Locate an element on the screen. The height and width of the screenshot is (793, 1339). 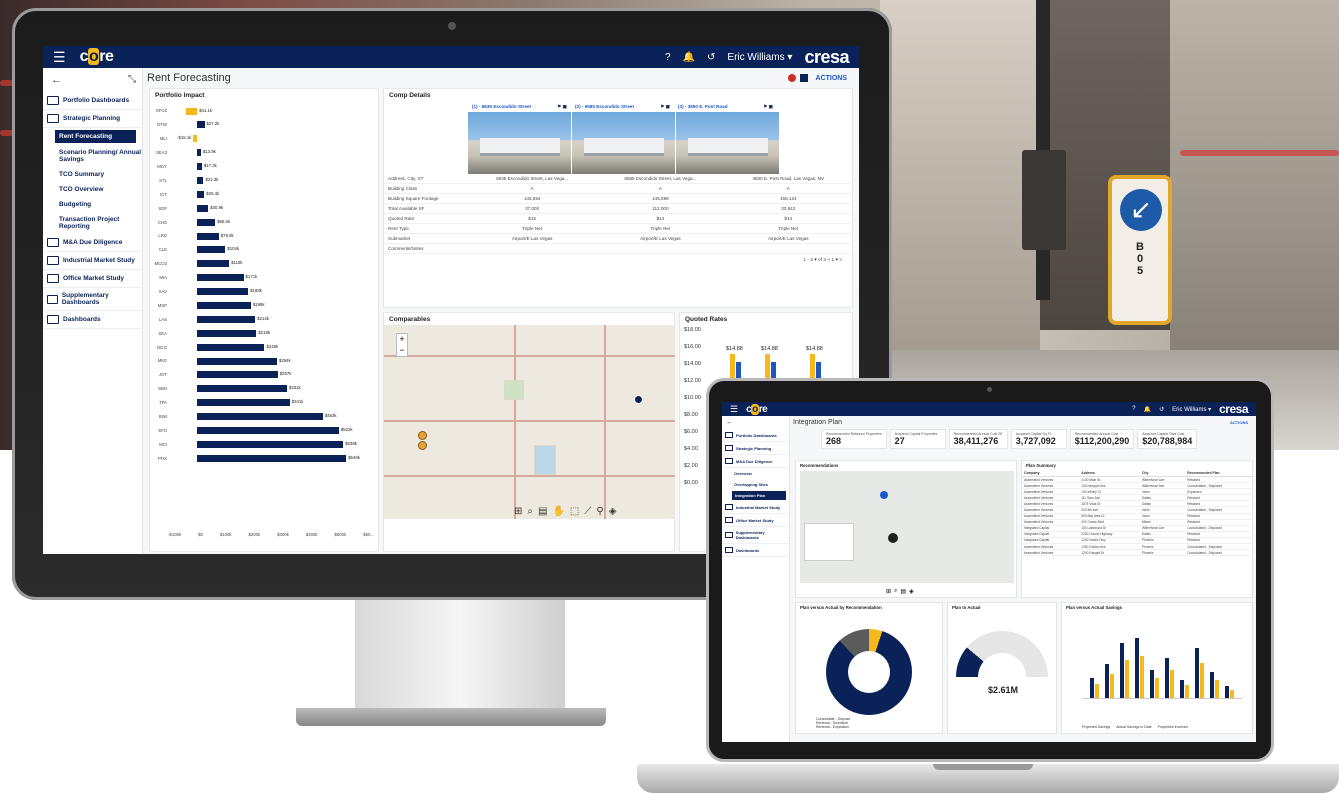
map is located at coordinates (907, 527).